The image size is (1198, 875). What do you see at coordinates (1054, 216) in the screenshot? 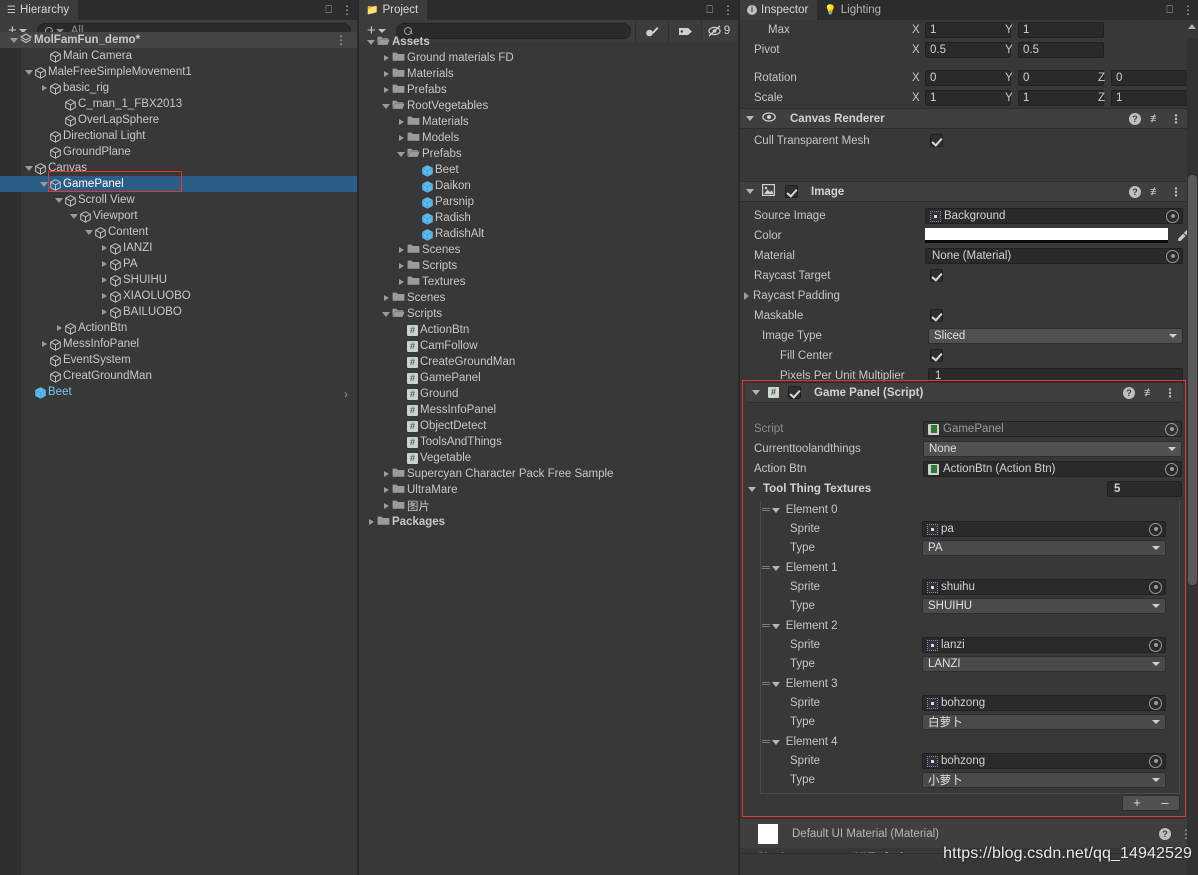
I see `source-image-field: Background` at bounding box center [1054, 216].